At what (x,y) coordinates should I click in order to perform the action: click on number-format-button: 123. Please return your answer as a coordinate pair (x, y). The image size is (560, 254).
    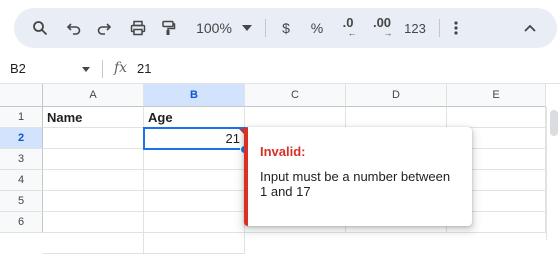
    Looking at the image, I should click on (415, 28).